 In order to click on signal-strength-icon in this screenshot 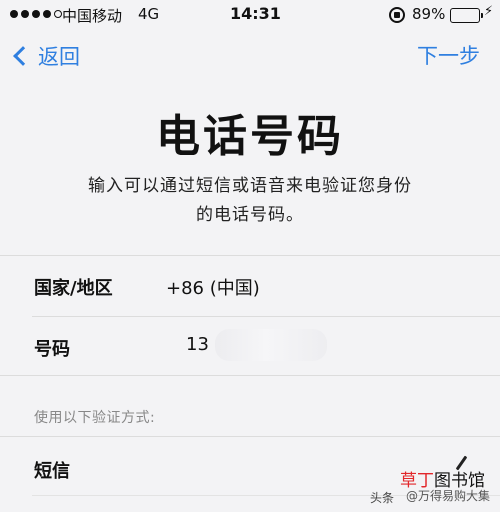, I will do `click(36, 14)`.